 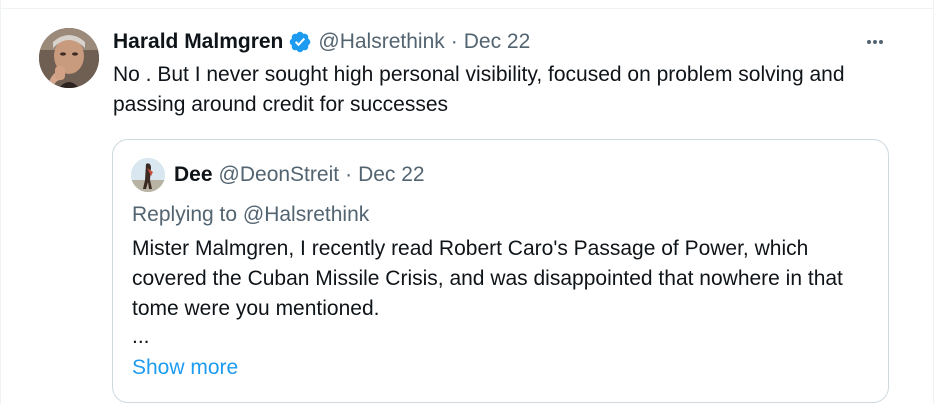 I want to click on verified-badge-icon, so click(x=300, y=42).